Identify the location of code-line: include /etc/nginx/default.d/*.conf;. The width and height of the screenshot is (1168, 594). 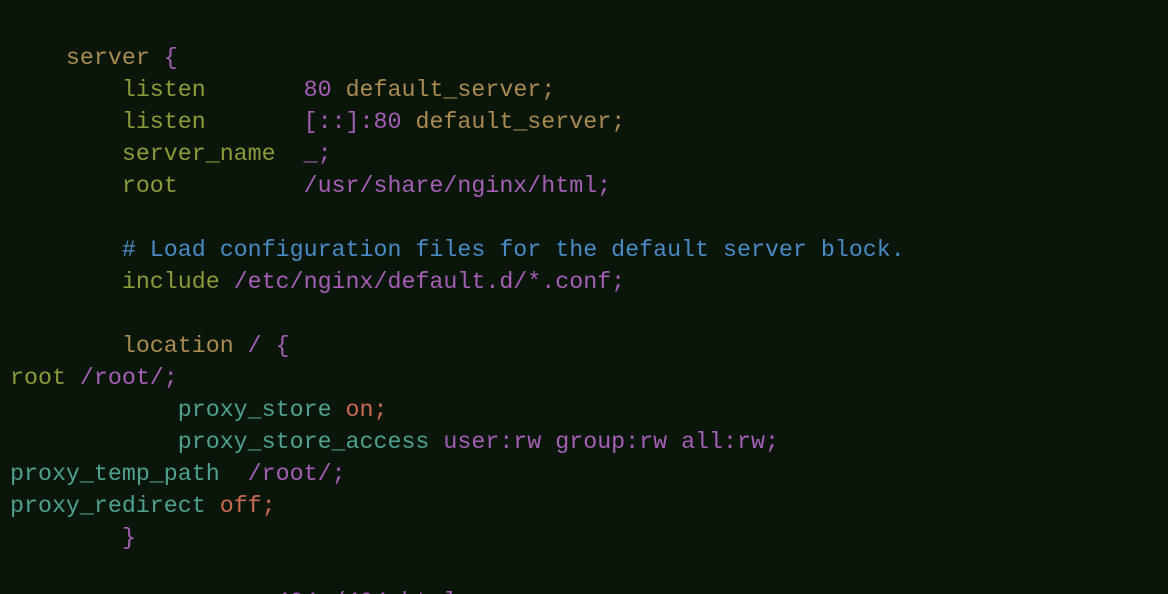
(457, 282).